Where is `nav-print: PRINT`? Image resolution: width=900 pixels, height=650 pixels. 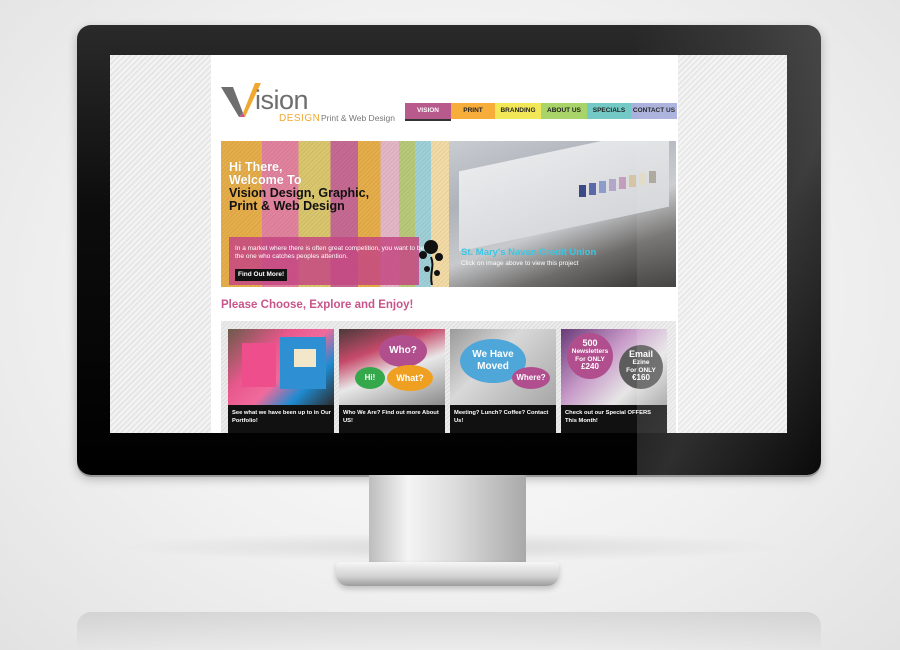 nav-print: PRINT is located at coordinates (473, 111).